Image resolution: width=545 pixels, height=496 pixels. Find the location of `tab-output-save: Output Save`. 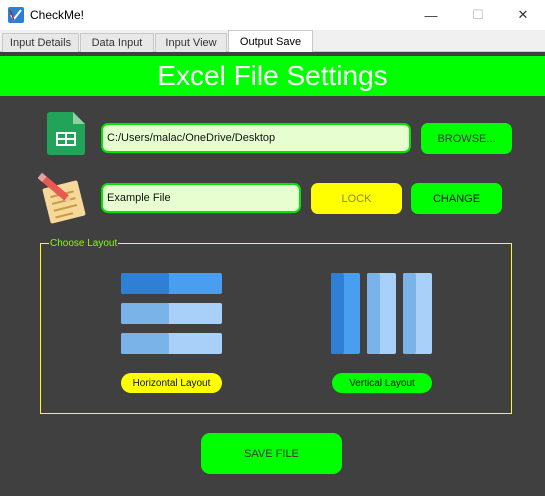

tab-output-save: Output Save is located at coordinates (270, 41).